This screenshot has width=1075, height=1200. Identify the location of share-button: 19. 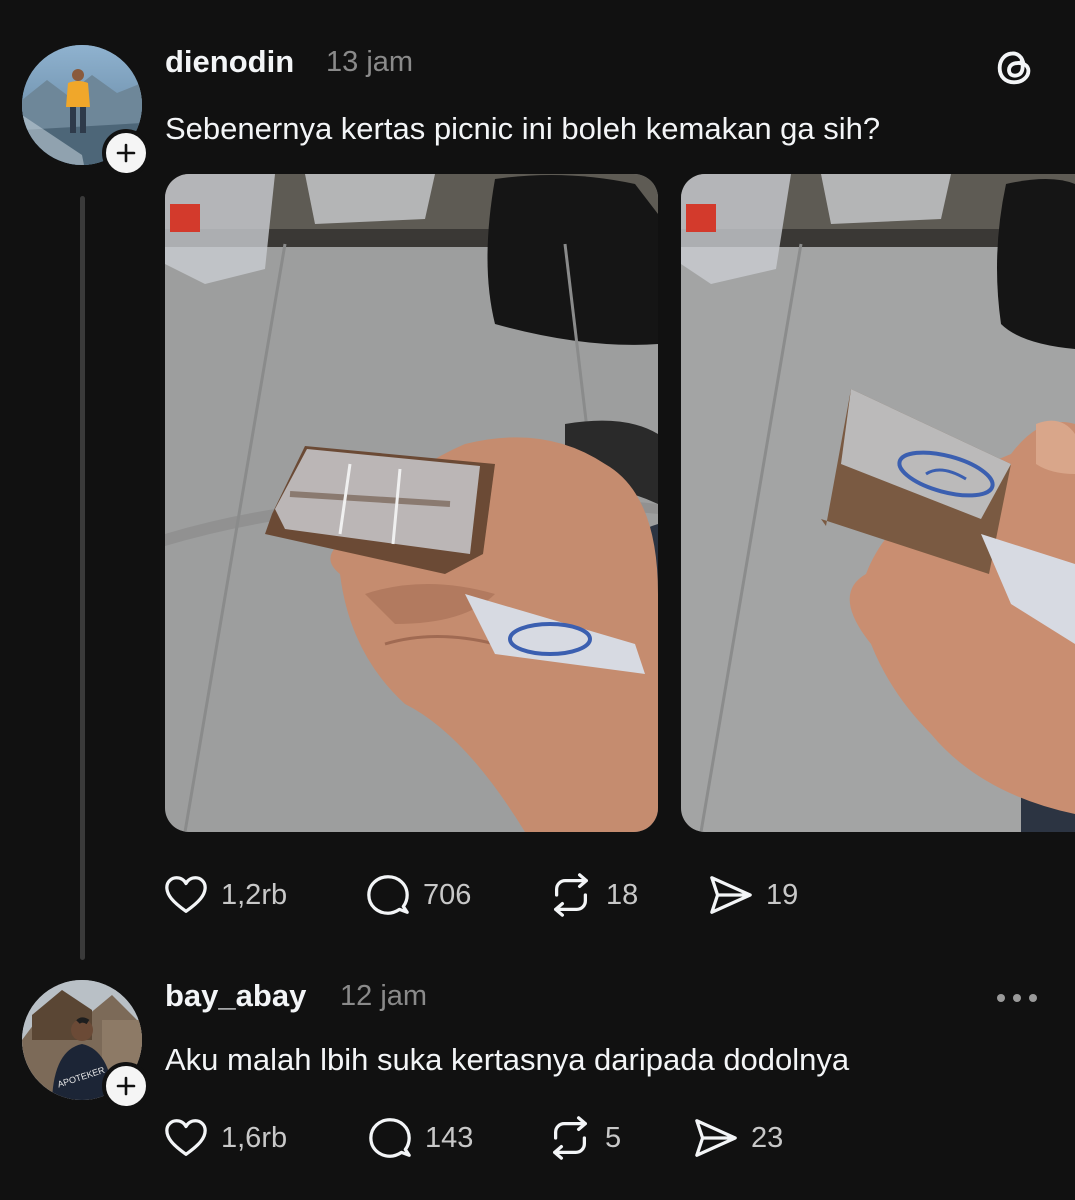
(753, 895).